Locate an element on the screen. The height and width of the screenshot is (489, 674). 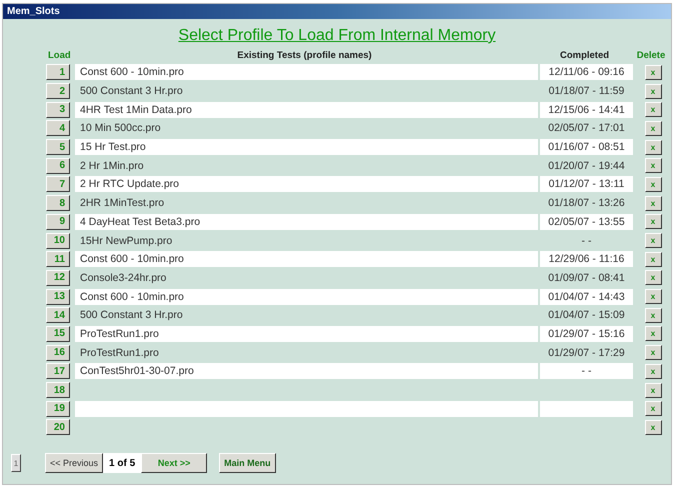
load-slot-button: 8 is located at coordinates (58, 203).